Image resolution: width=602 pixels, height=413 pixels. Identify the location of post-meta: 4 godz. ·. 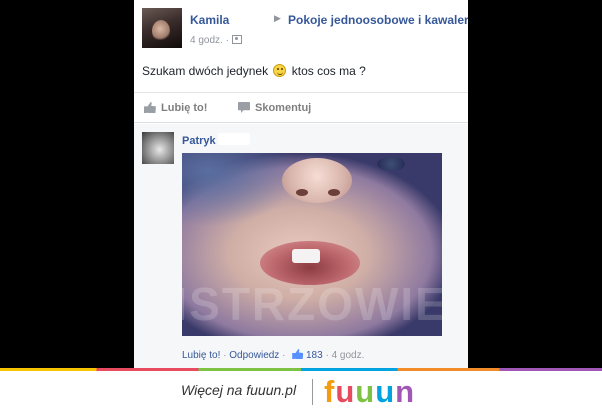
(216, 40).